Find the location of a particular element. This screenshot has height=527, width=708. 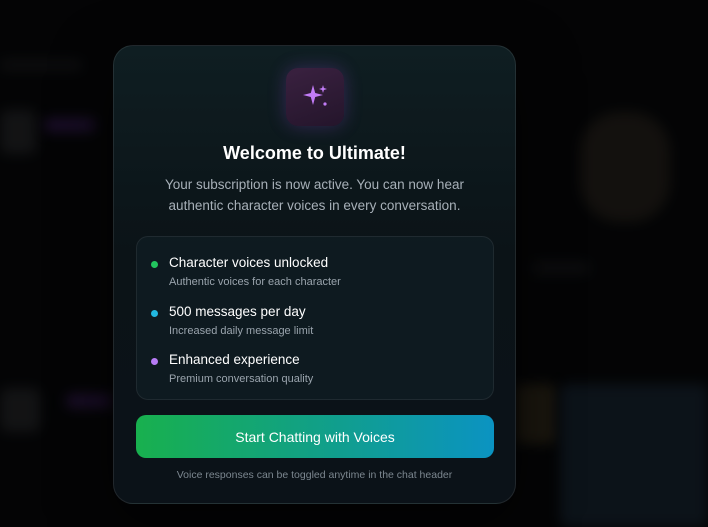

sparkle-icon-container is located at coordinates (315, 97).